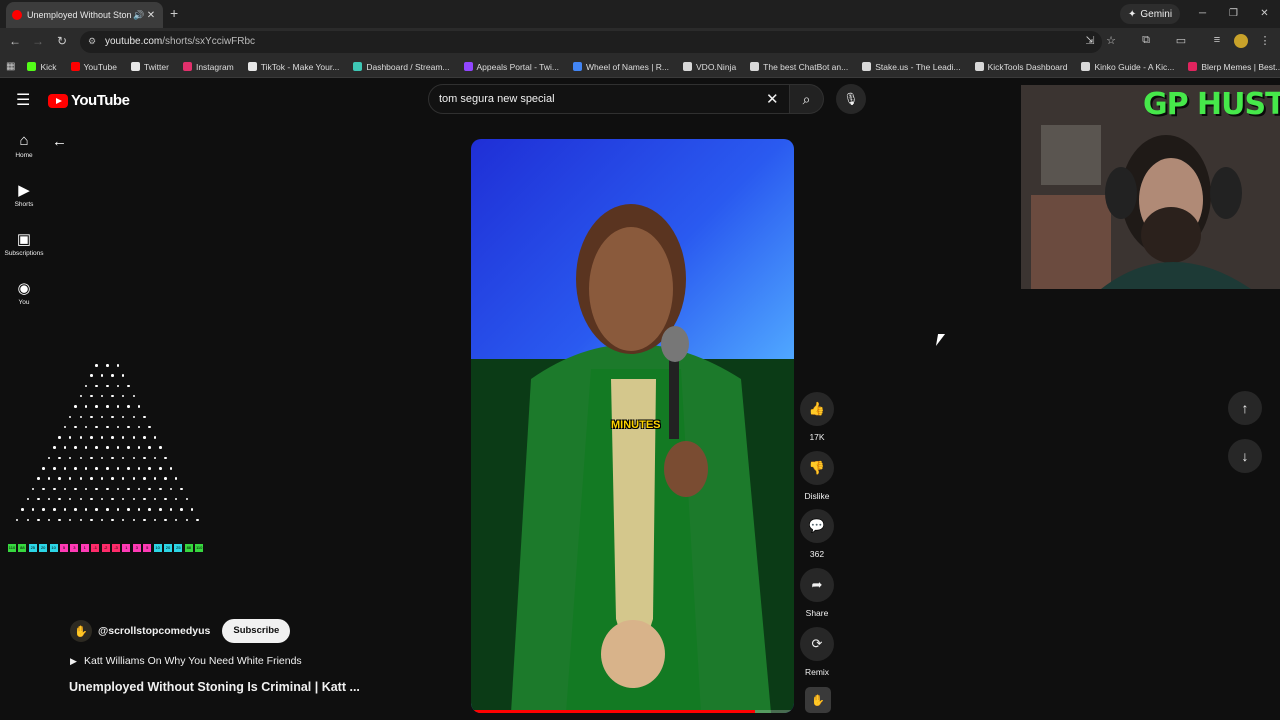 The image size is (1280, 720). Describe the element at coordinates (817, 644) in the screenshot. I see `remix-icon: ⟳` at that location.